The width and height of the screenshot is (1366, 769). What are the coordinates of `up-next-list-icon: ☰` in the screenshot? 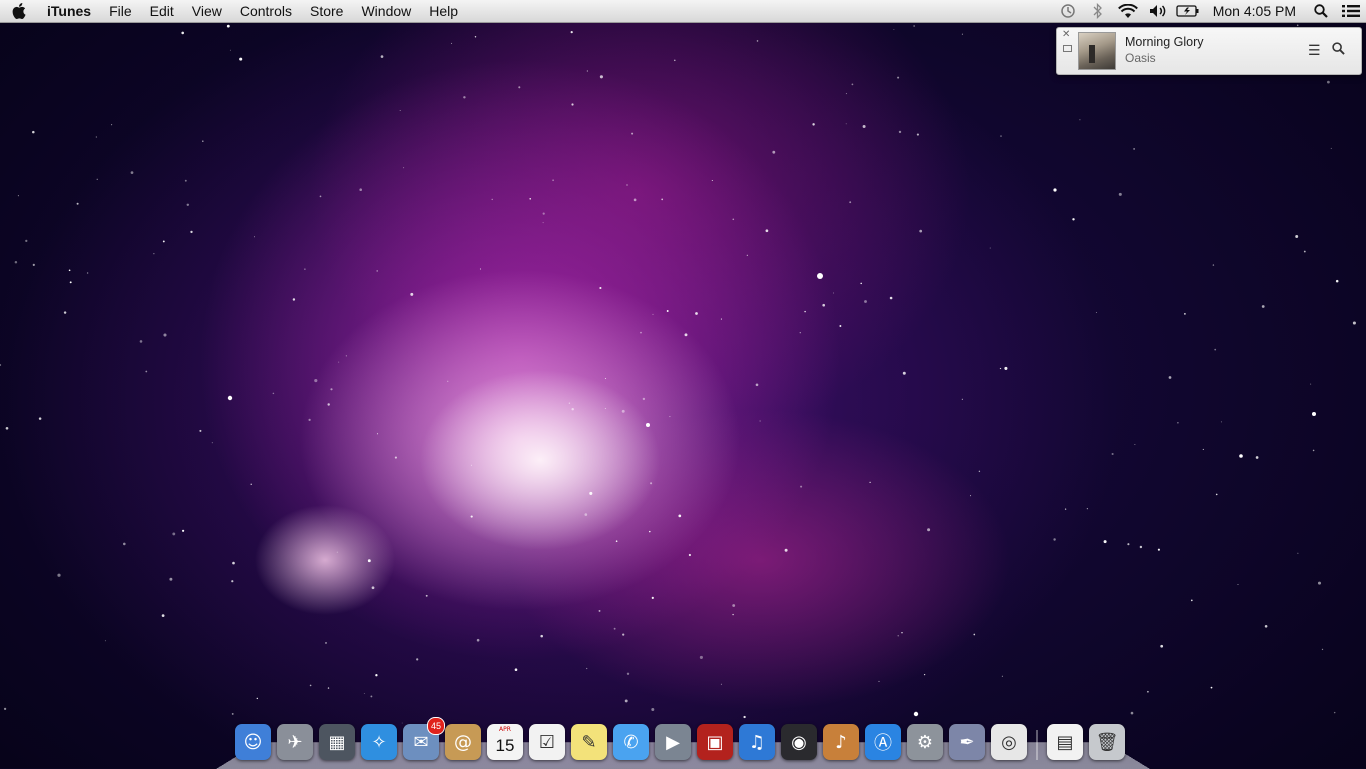 It's located at (1314, 50).